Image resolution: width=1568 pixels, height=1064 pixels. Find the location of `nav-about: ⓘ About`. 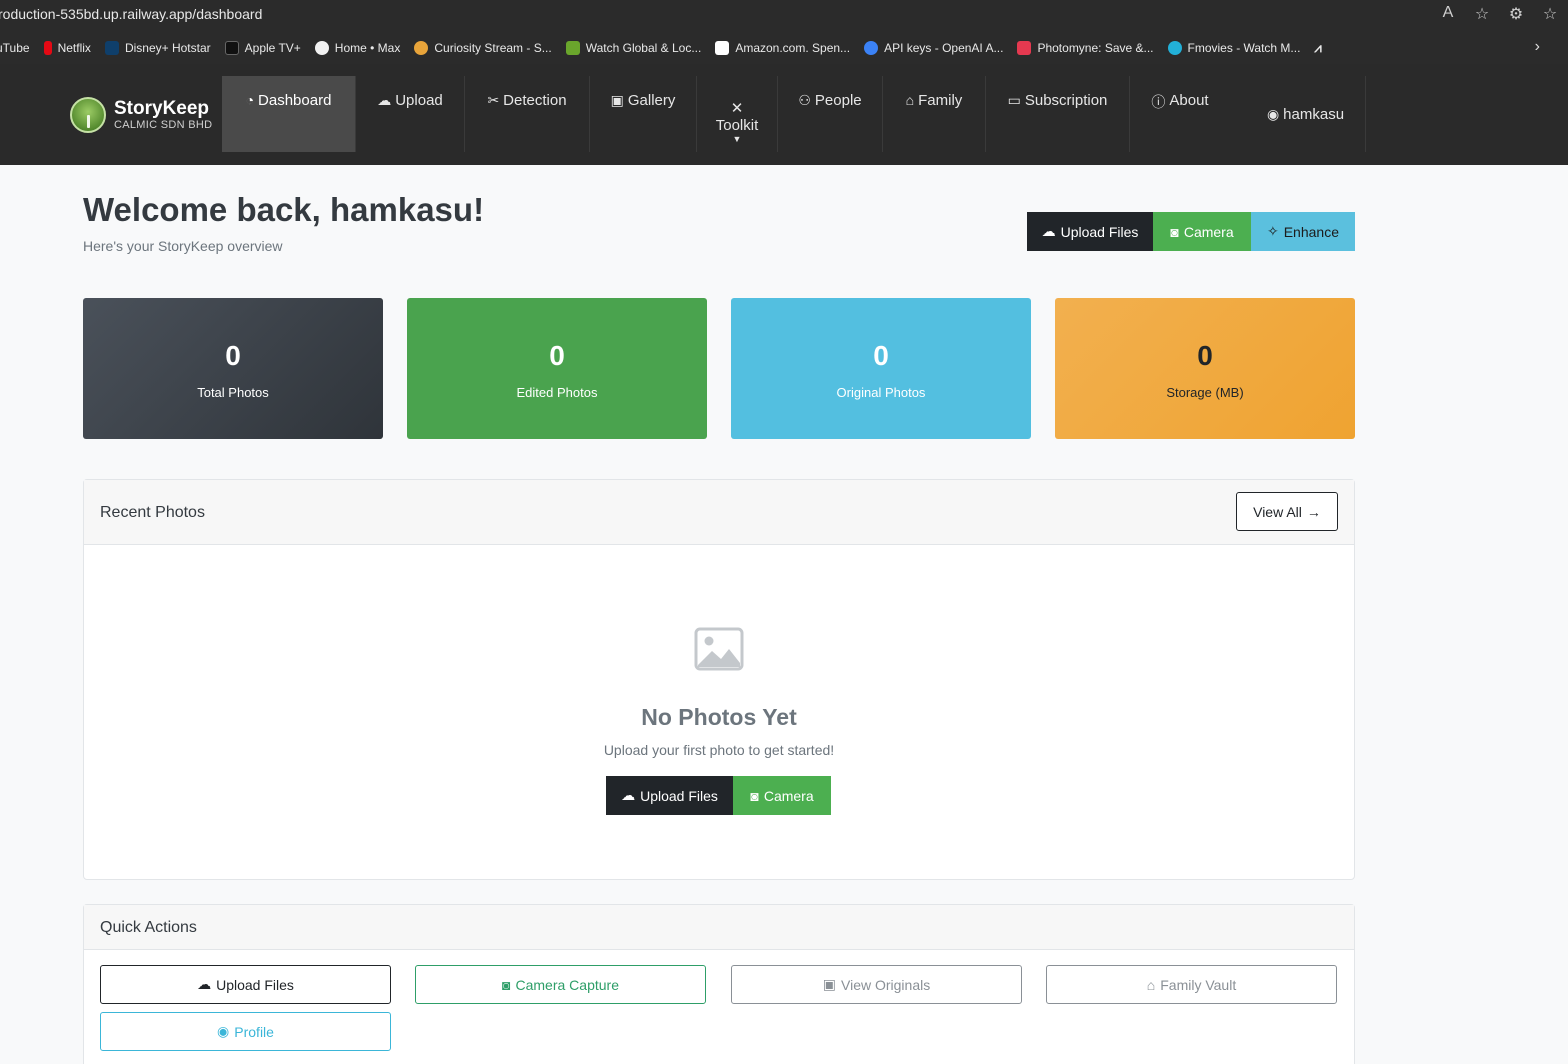

nav-about: ⓘ About is located at coordinates (1180, 114).